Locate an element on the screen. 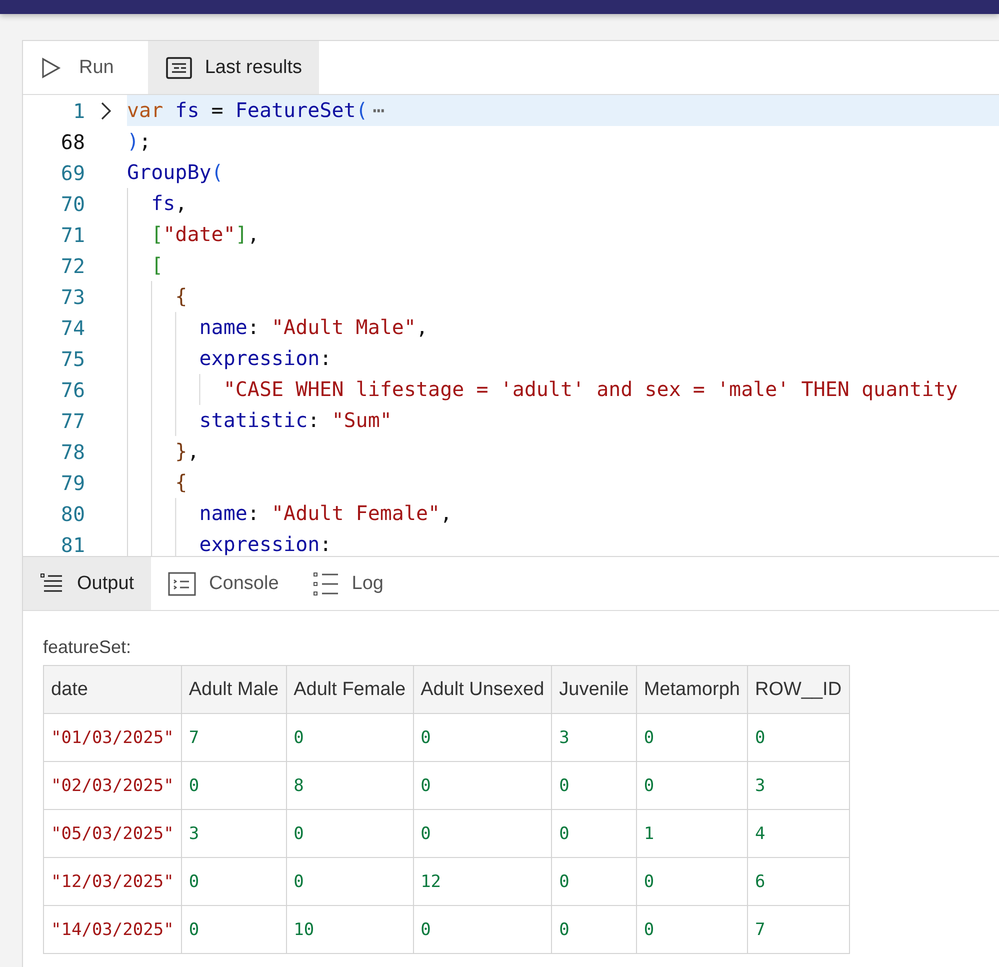 The image size is (999, 967). line-number: 69 is located at coordinates (72, 172).